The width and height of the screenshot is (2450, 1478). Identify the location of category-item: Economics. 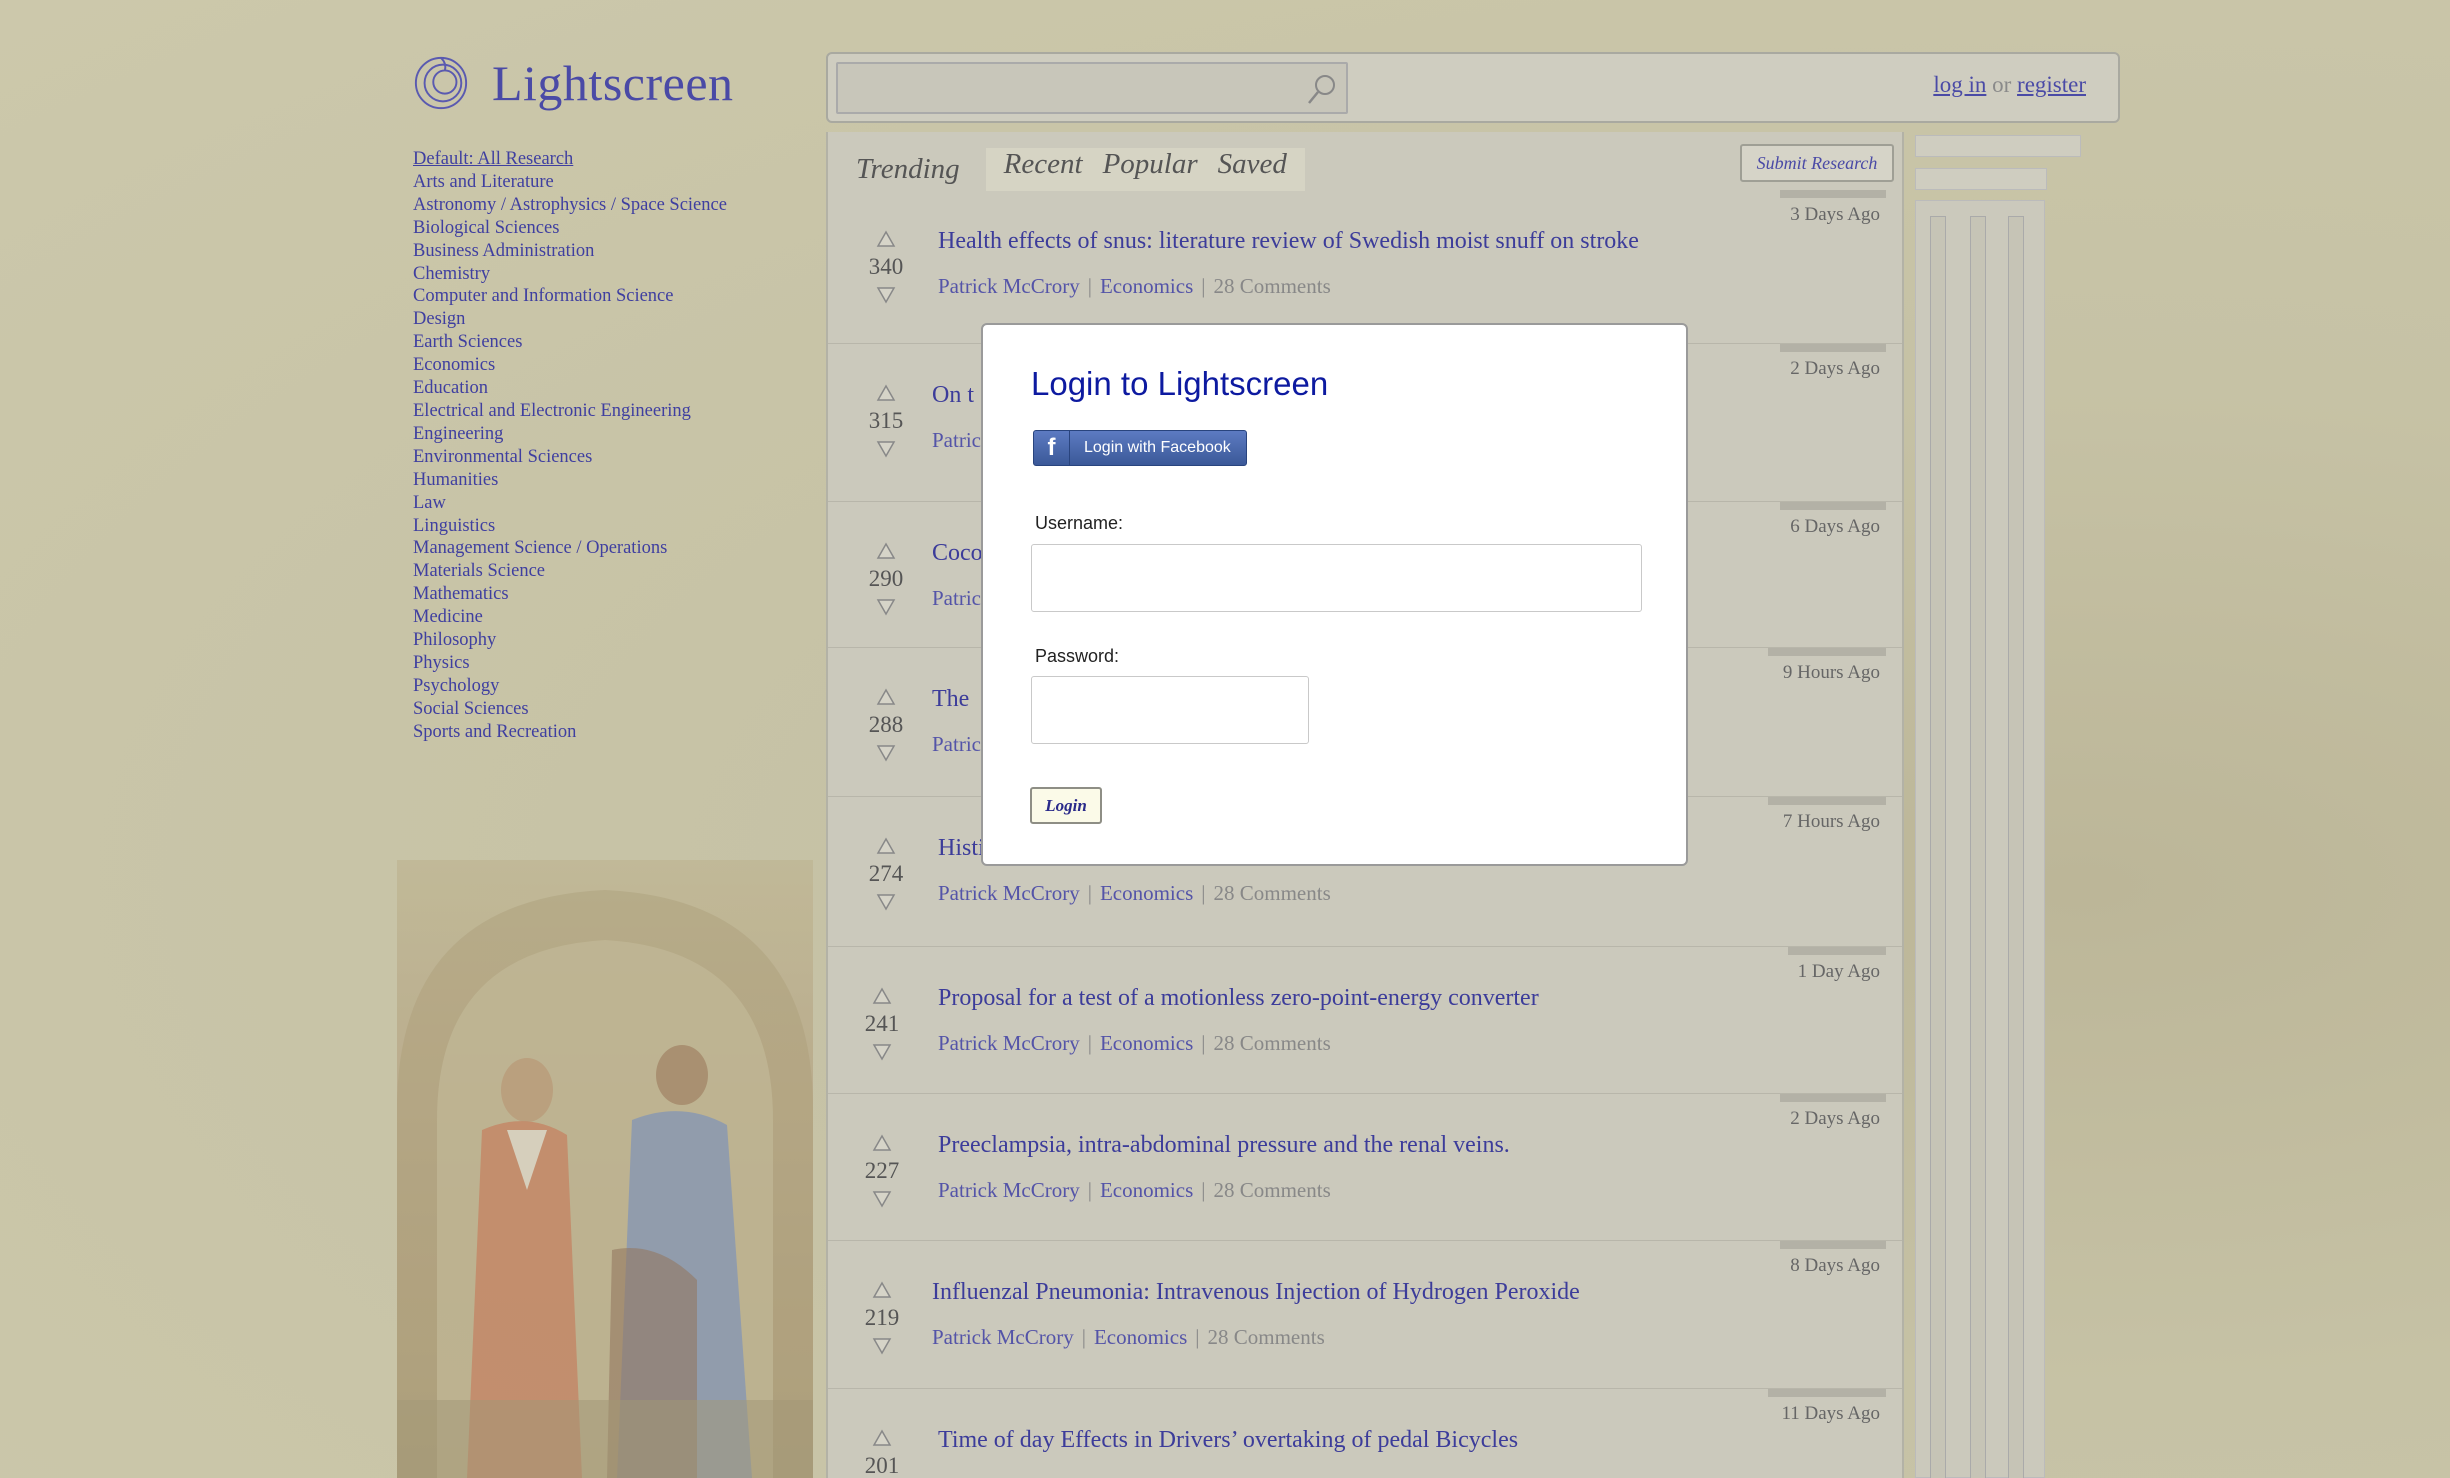
(603, 365).